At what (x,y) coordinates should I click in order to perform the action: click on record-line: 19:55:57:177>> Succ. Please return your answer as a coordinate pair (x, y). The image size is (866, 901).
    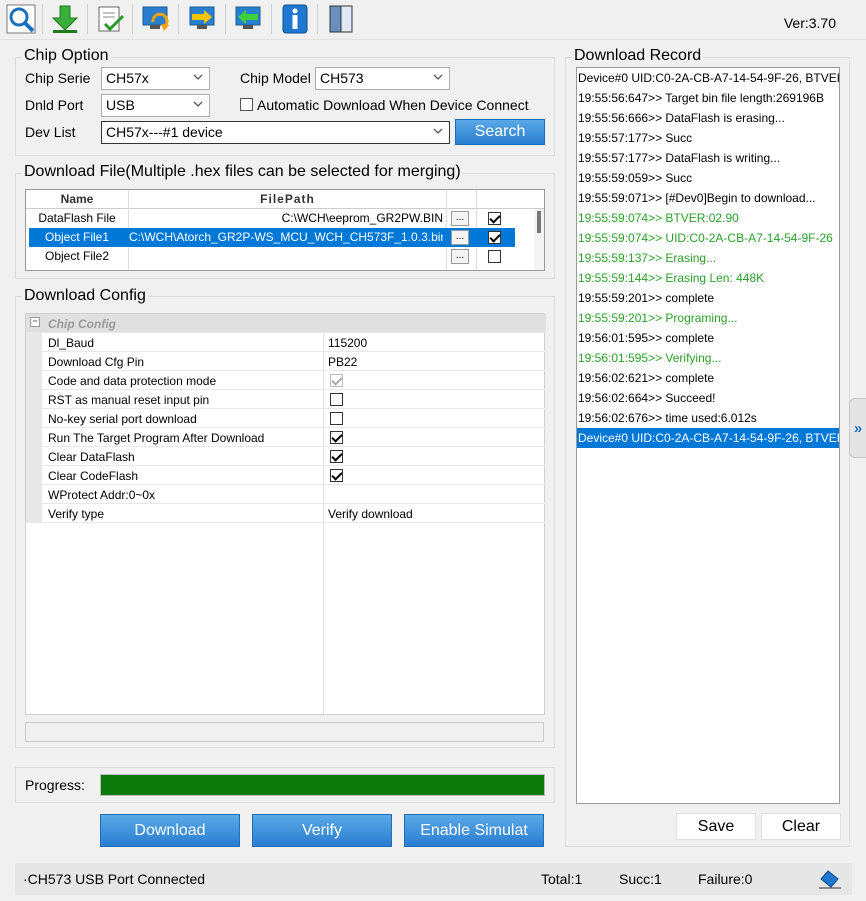
    Looking at the image, I should click on (708, 138).